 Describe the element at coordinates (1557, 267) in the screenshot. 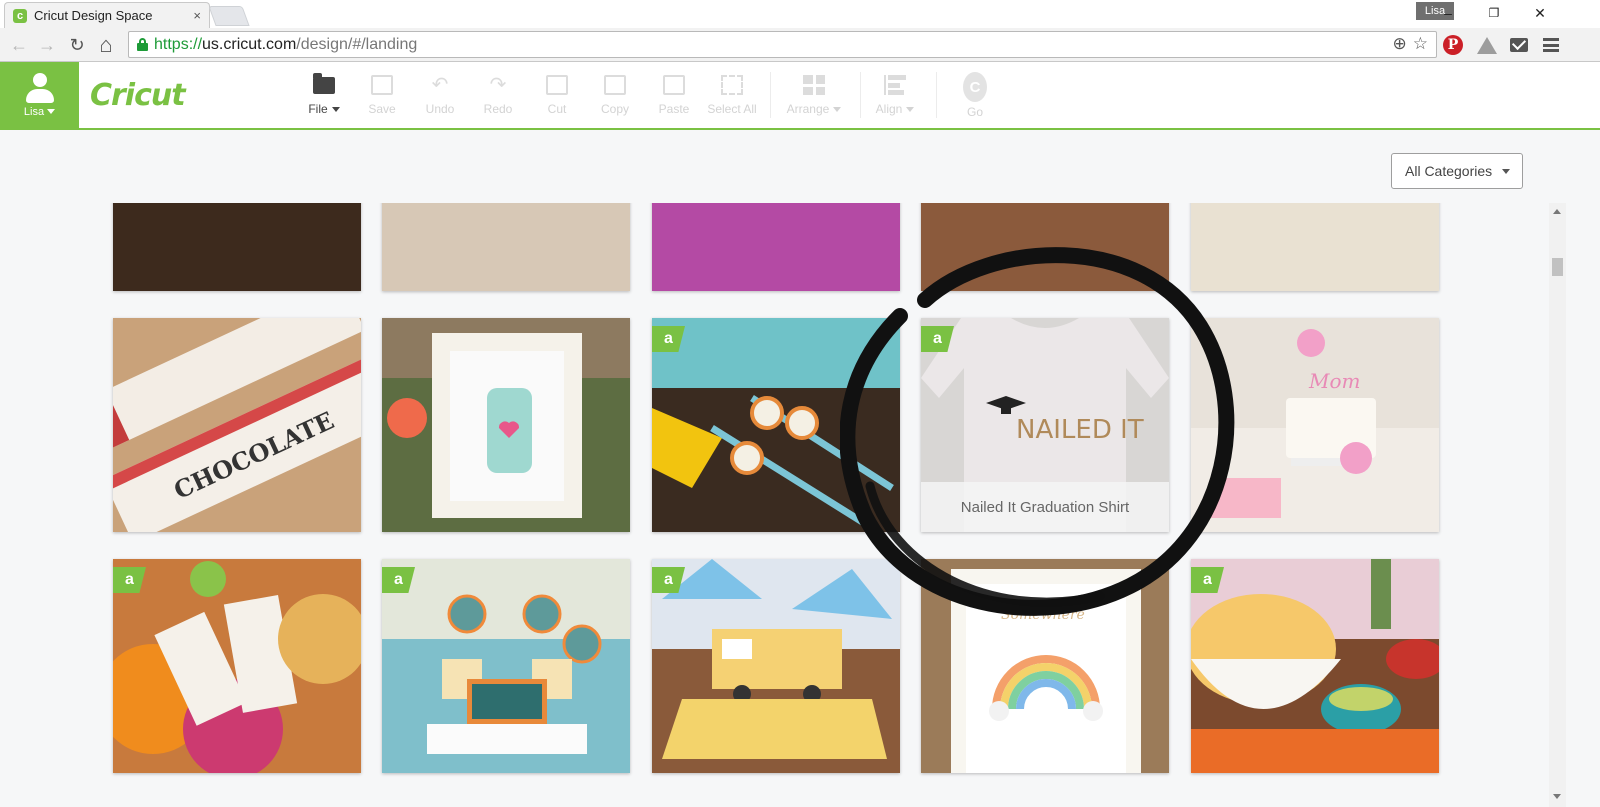

I see `scroll-thumb` at that location.